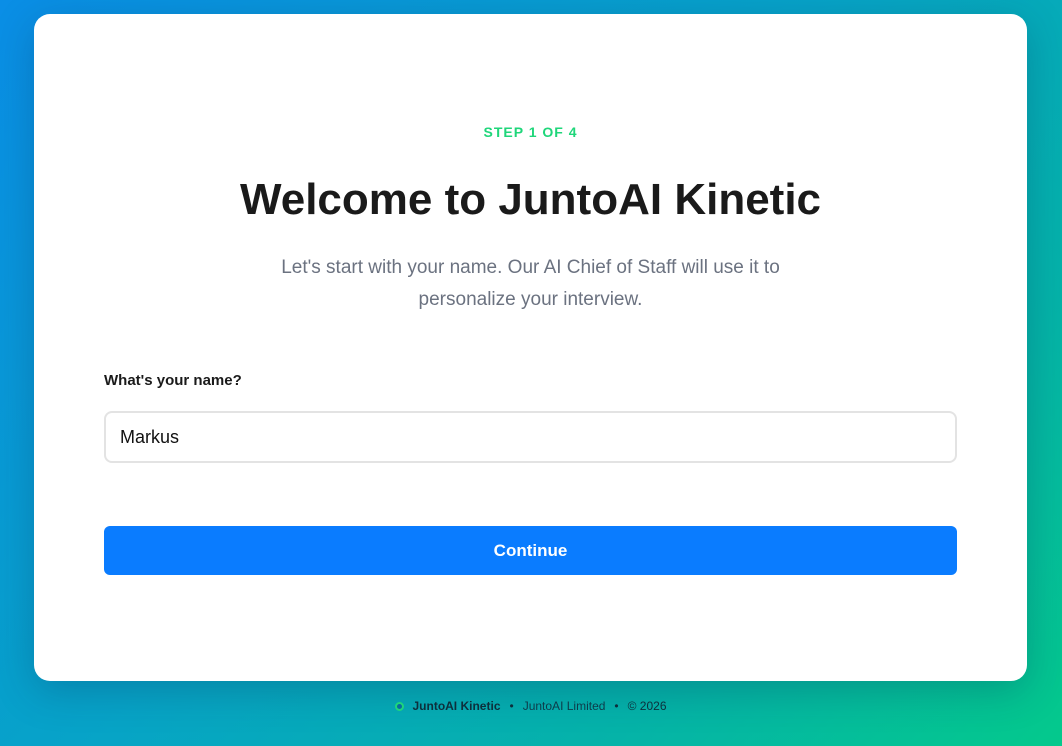 The width and height of the screenshot is (1062, 746). I want to click on continue-button: Continue, so click(530, 550).